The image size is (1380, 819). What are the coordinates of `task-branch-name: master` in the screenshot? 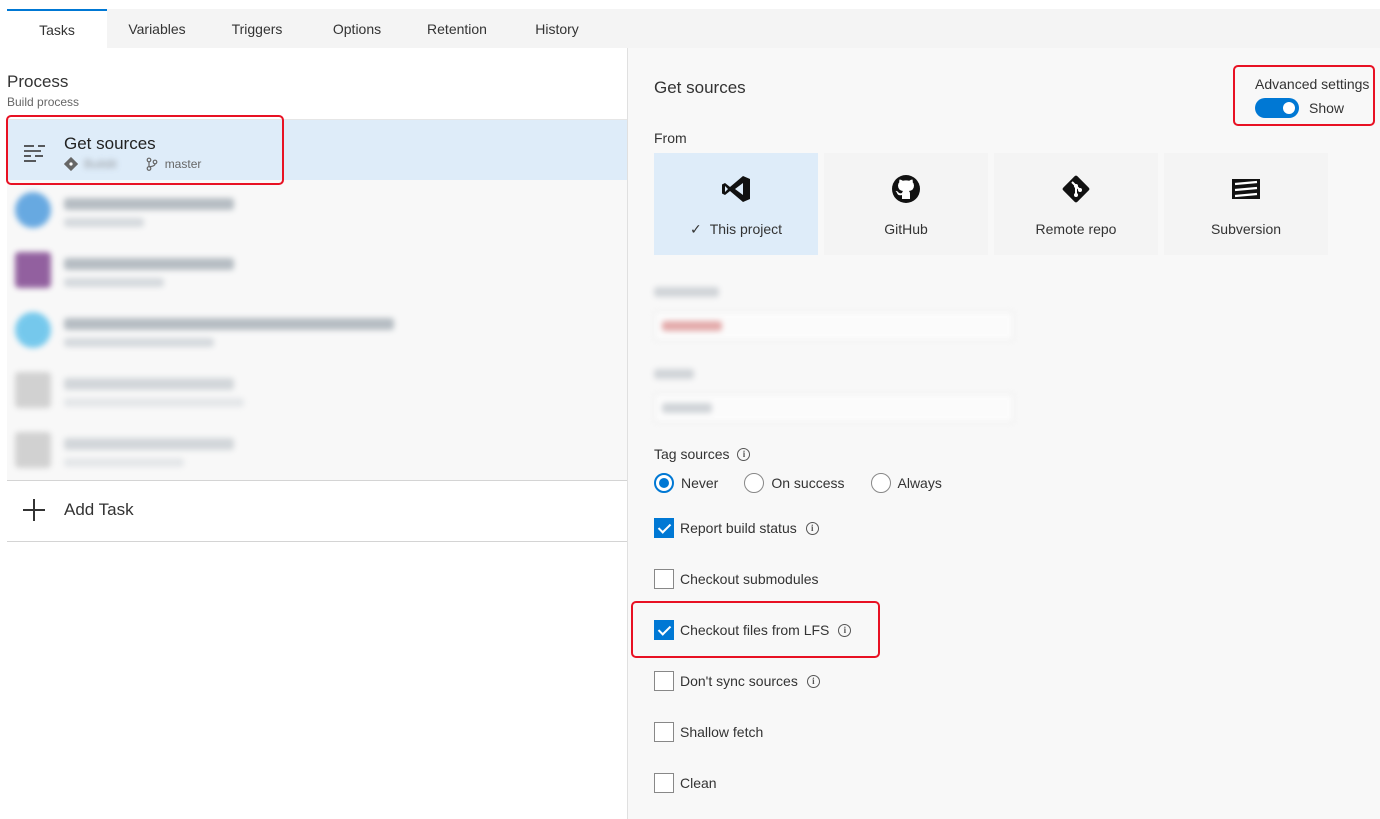 It's located at (183, 164).